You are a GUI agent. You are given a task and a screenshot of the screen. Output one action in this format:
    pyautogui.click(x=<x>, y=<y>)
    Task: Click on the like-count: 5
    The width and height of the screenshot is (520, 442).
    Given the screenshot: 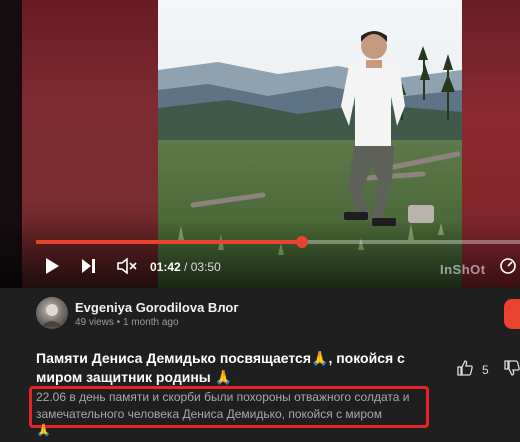 What is the action you would take?
    pyautogui.click(x=485, y=369)
    